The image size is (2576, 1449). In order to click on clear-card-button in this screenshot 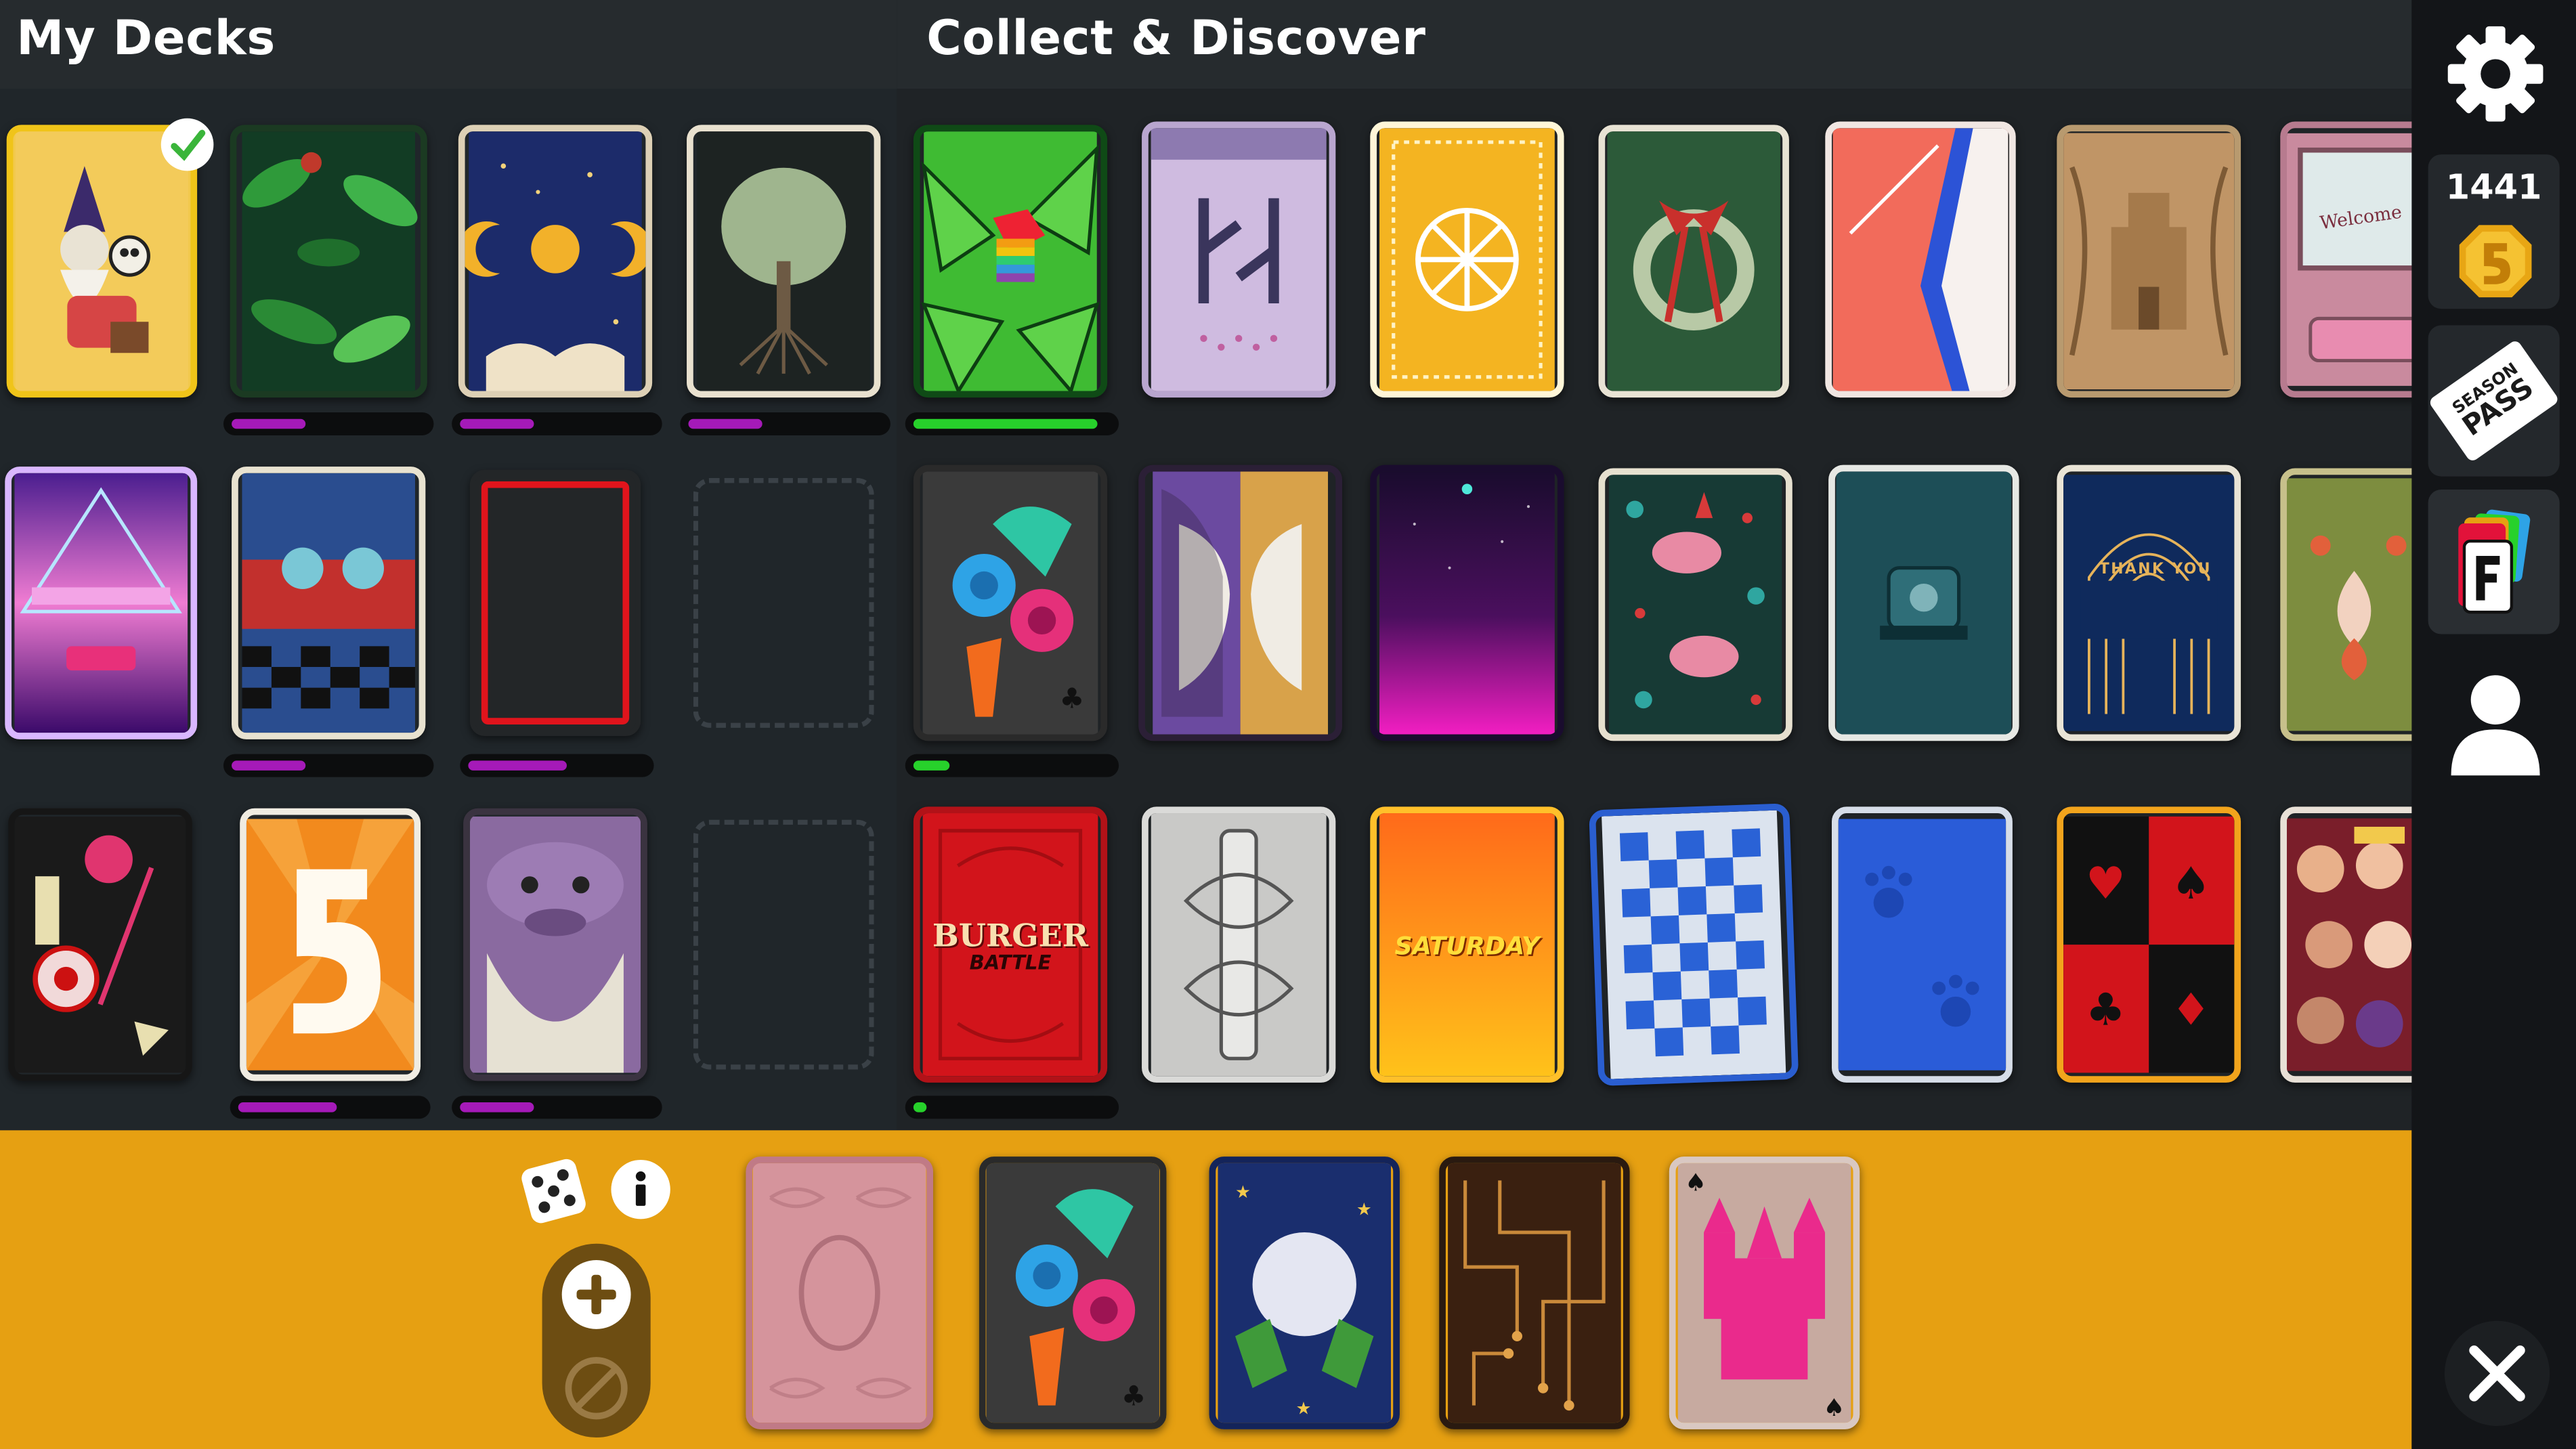, I will do `click(596, 1389)`.